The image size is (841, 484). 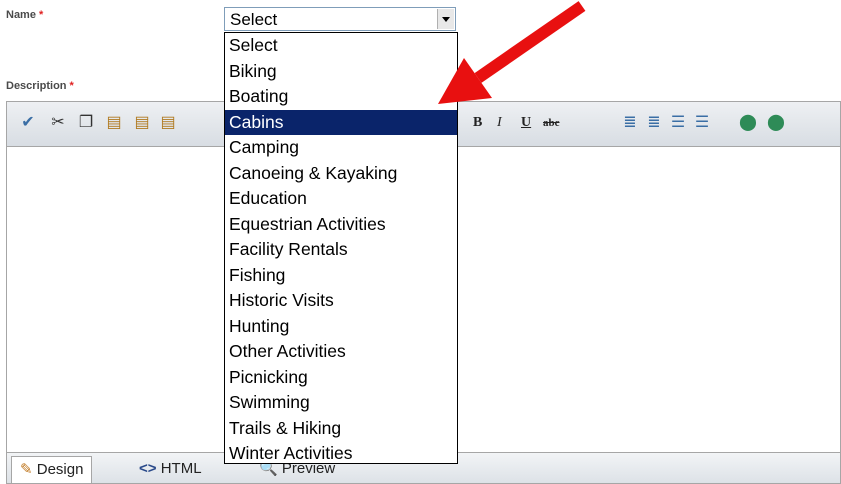 What do you see at coordinates (168, 123) in the screenshot?
I see `paste-text-icon: ▤` at bounding box center [168, 123].